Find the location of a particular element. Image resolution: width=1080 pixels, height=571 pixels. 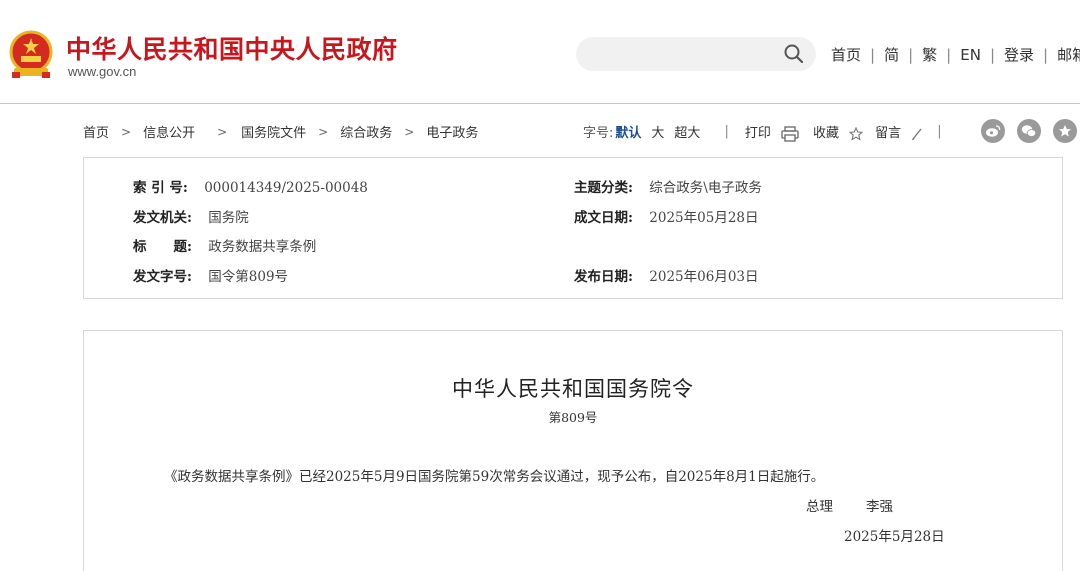

comment-label: 留言 is located at coordinates (888, 134).